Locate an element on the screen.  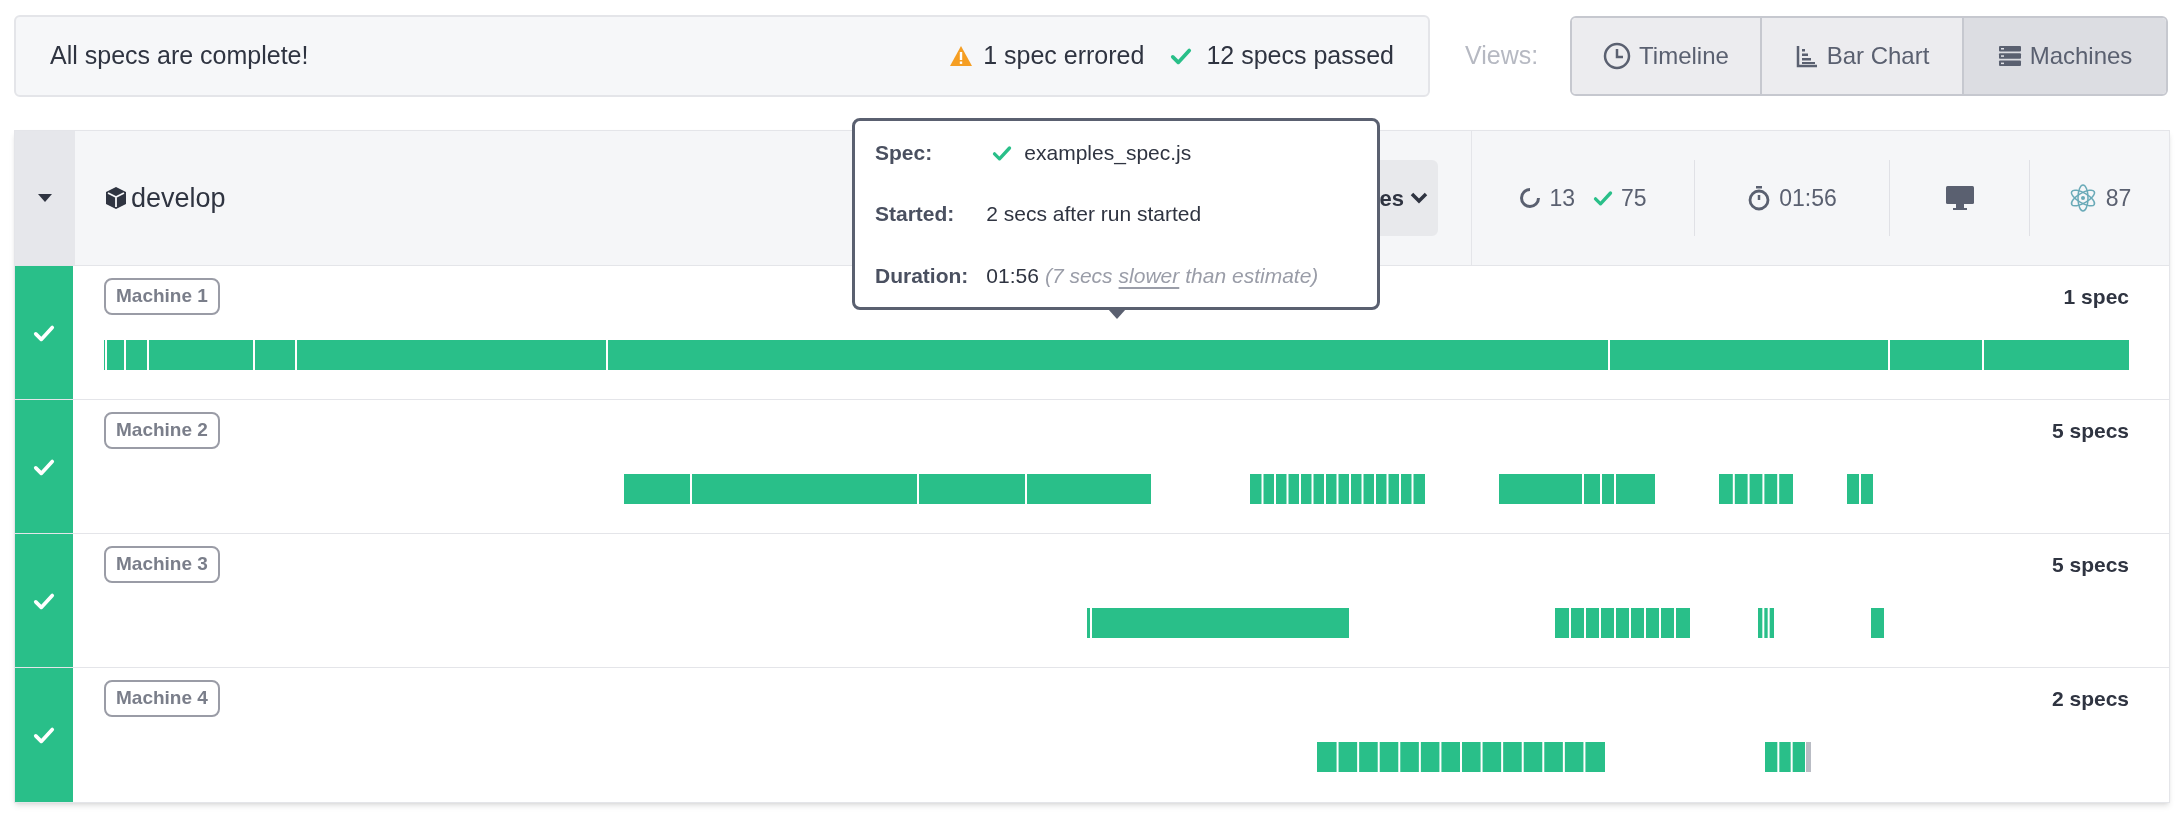
machine-label: Machine 2 is located at coordinates (162, 430).